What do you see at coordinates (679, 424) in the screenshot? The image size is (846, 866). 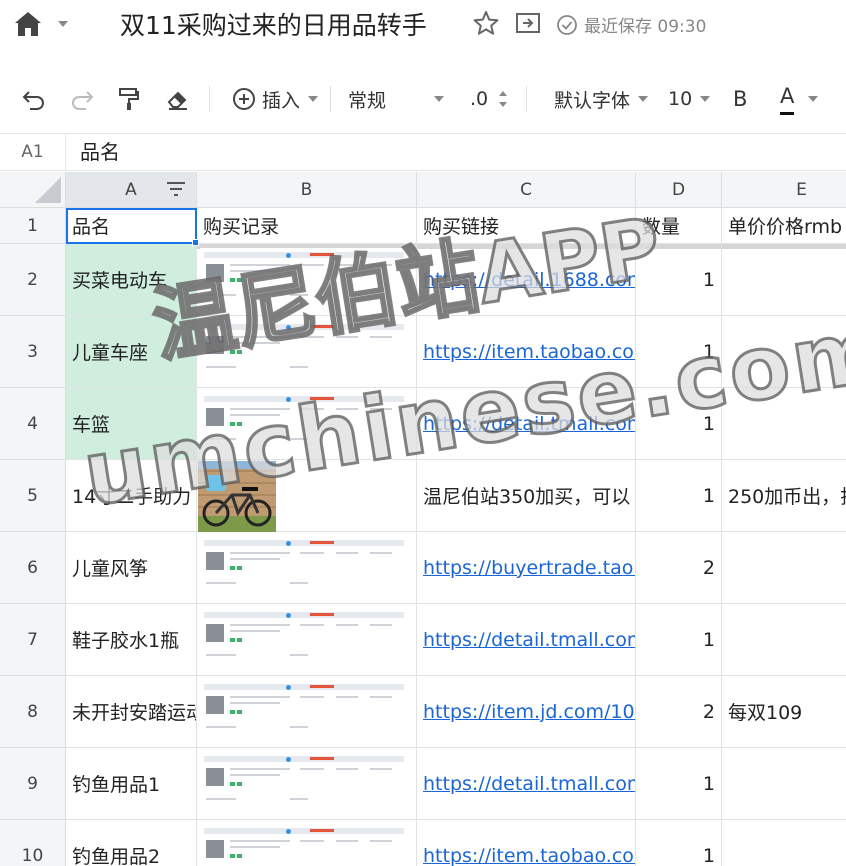 I see `cell-d-4: 1` at bounding box center [679, 424].